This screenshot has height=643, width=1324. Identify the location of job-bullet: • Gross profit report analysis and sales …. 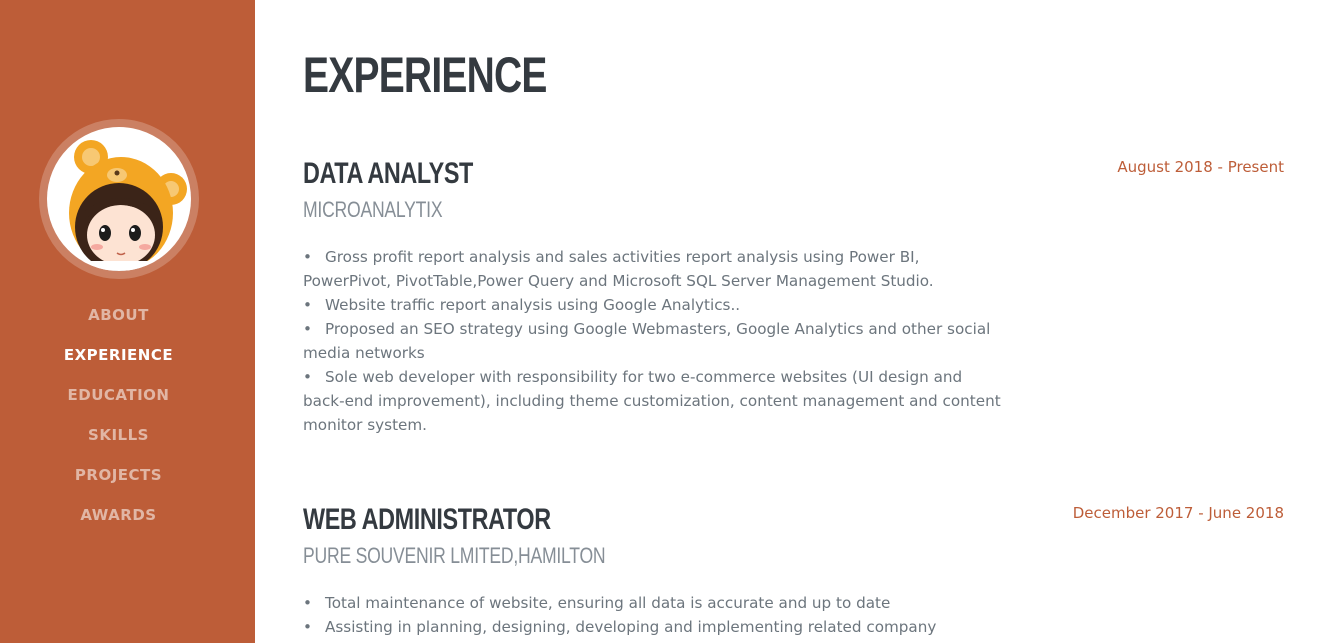
(653, 269).